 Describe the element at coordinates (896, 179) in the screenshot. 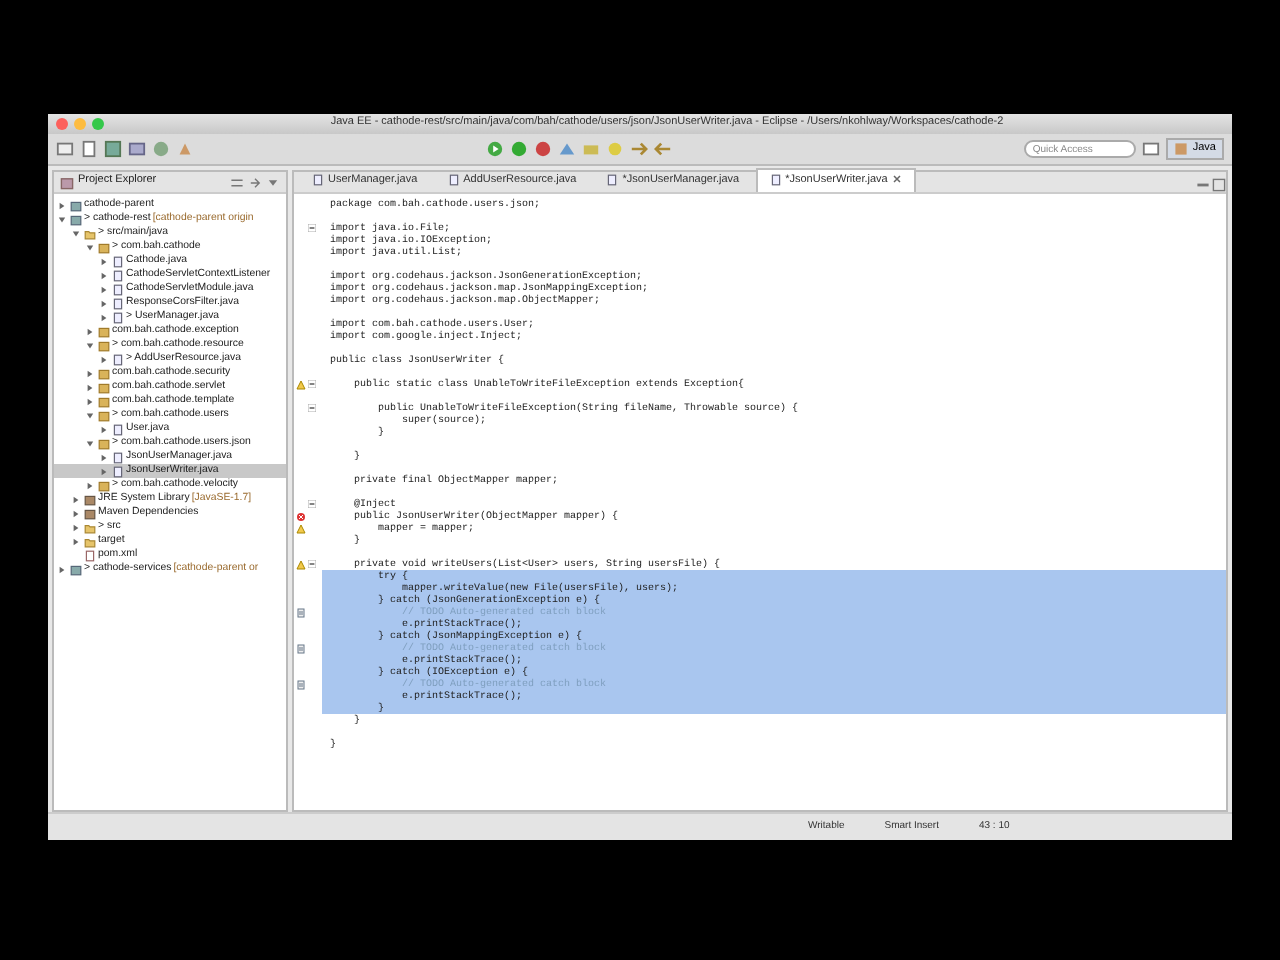

I see `close-icon` at that location.